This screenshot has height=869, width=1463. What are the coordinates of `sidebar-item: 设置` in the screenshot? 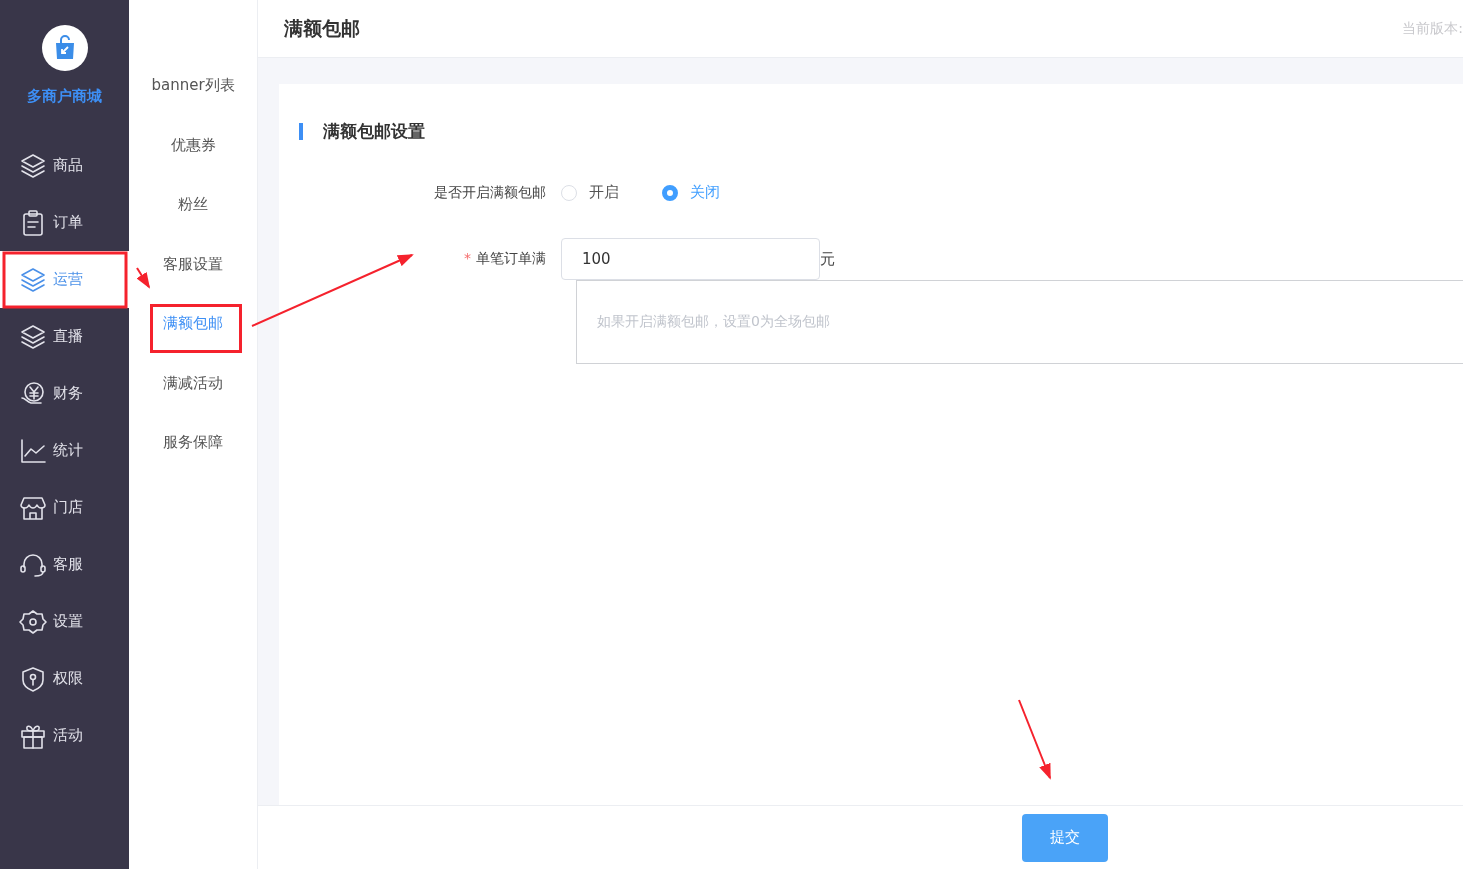 It's located at (64, 621).